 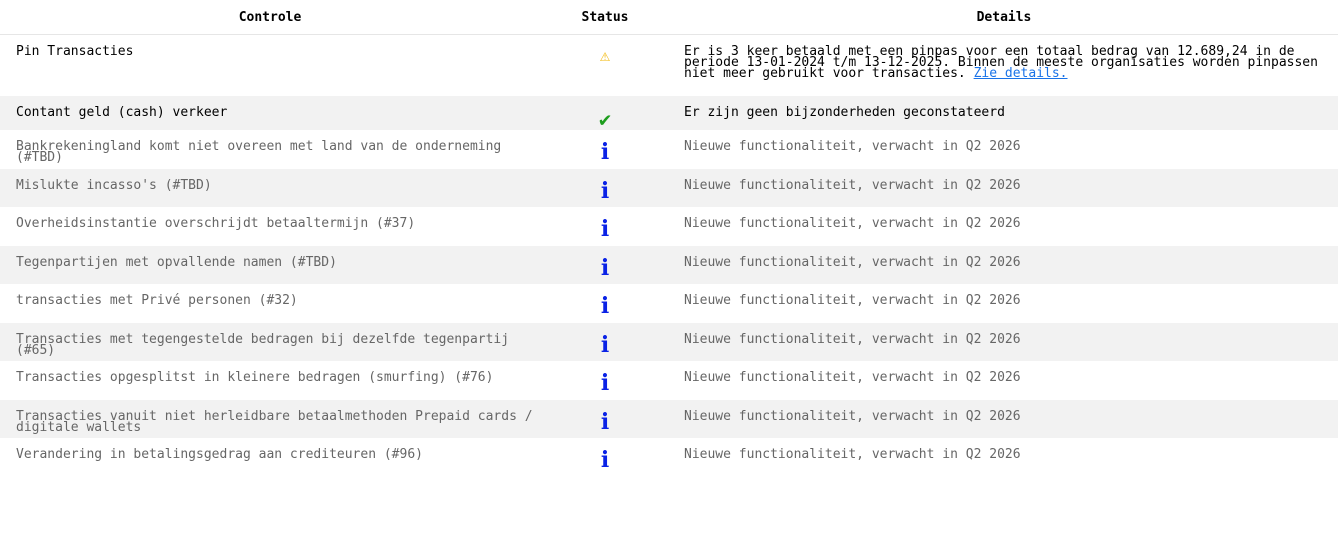 I want to click on column-header-status: Status, so click(x=605, y=17).